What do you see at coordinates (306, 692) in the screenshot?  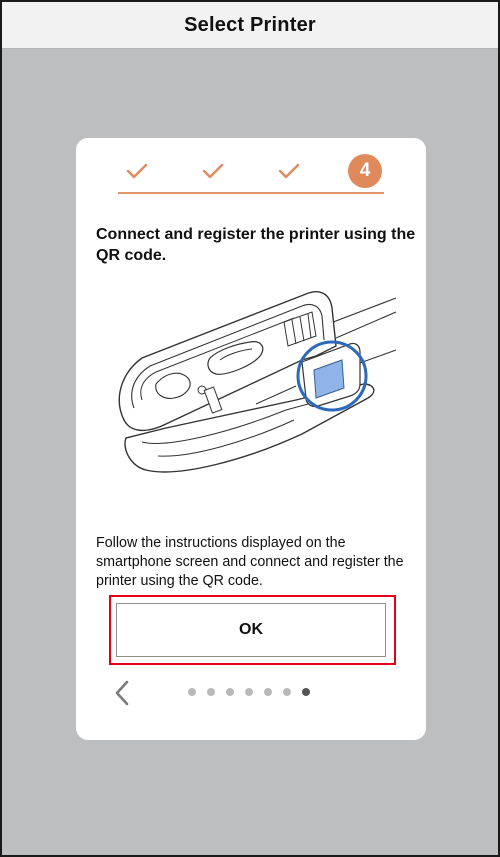 I see `page-dot-current` at bounding box center [306, 692].